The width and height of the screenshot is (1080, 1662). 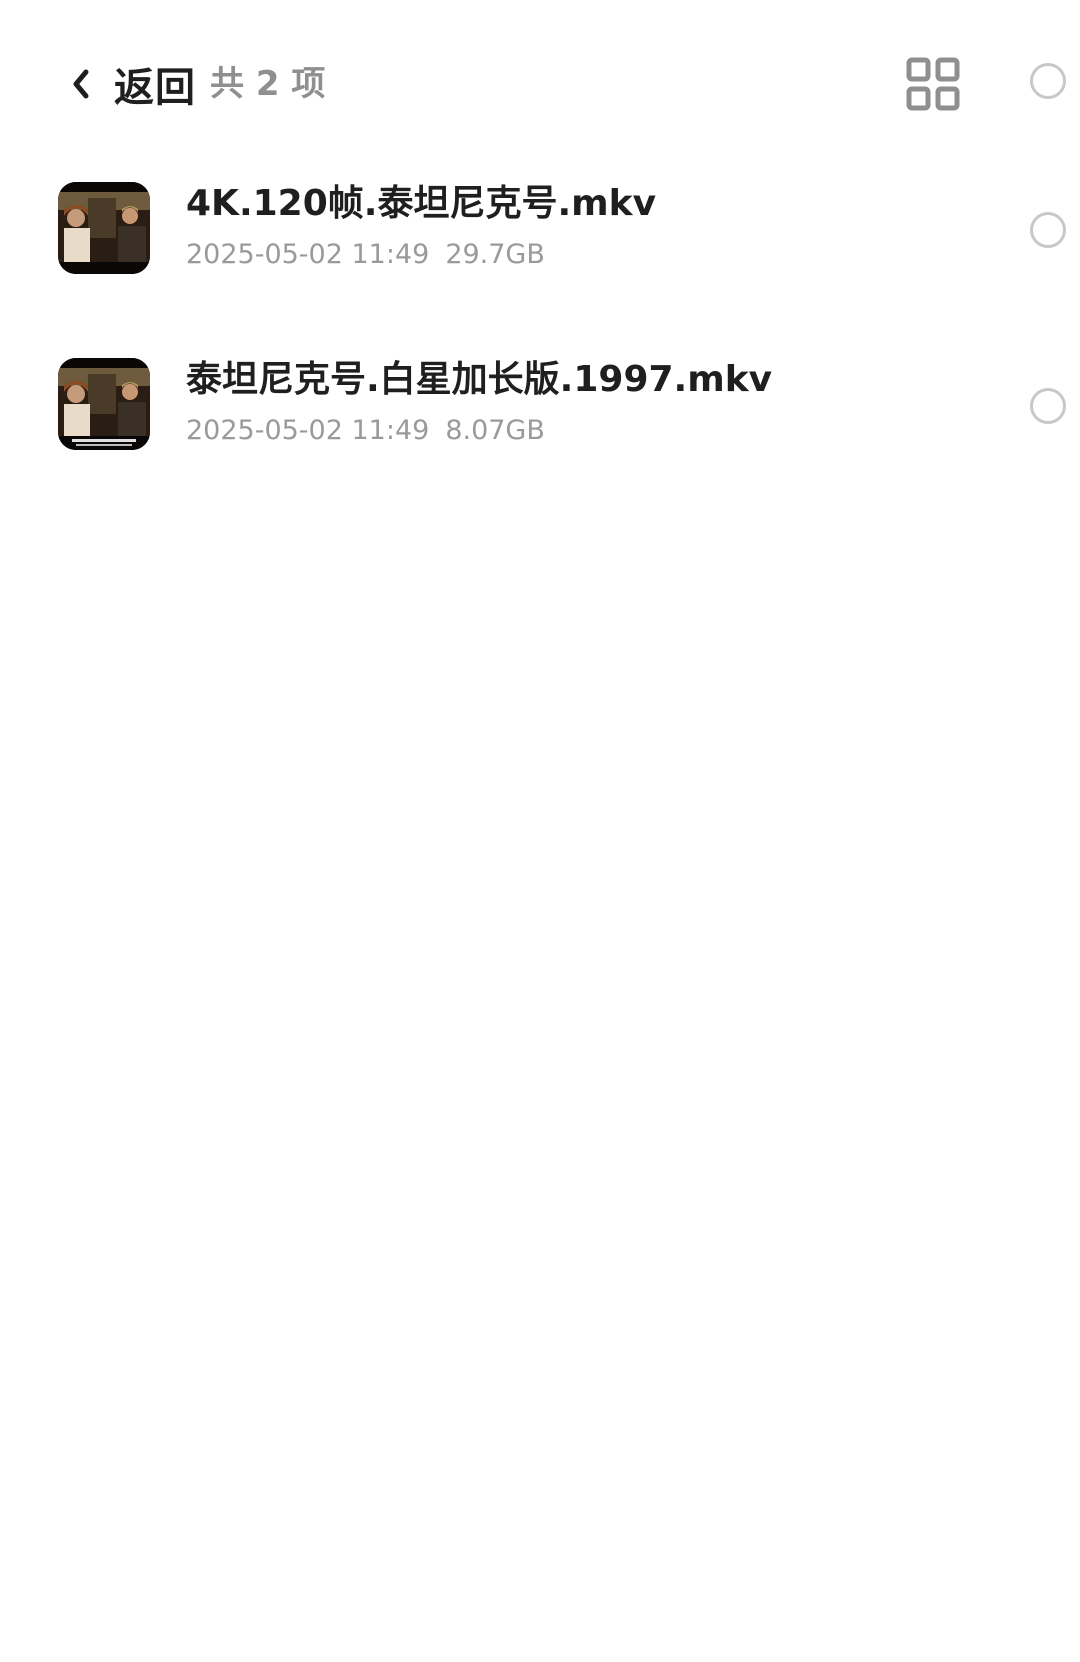 I want to click on select-all-checkbox, so click(x=1048, y=81).